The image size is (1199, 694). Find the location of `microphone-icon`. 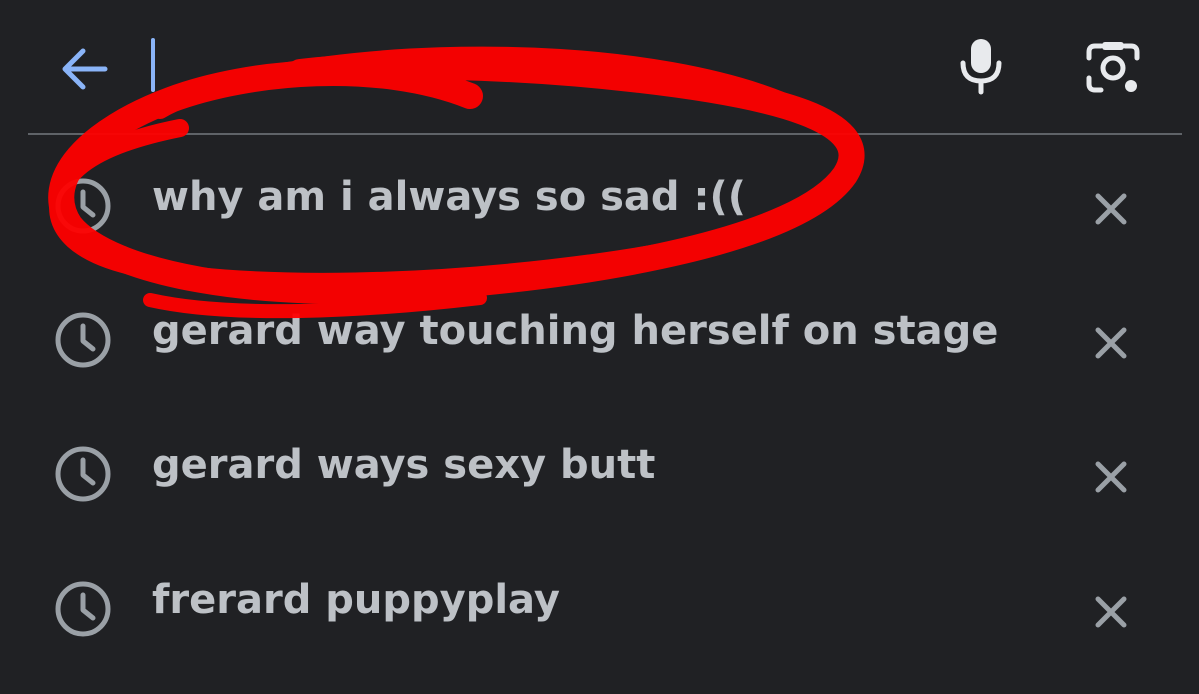

microphone-icon is located at coordinates (981, 67).